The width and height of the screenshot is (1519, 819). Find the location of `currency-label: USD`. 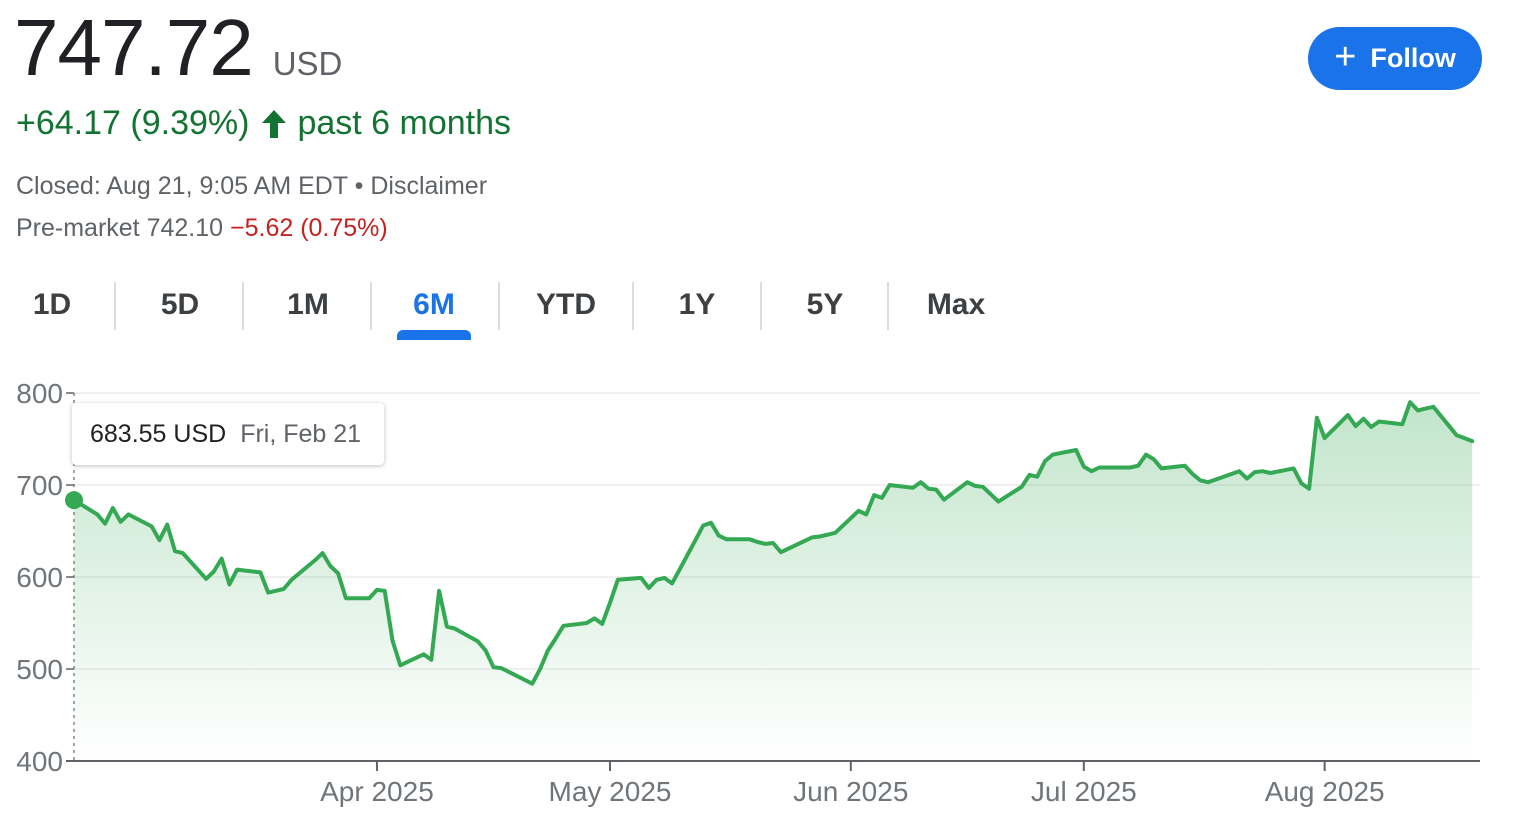

currency-label: USD is located at coordinates (307, 63).